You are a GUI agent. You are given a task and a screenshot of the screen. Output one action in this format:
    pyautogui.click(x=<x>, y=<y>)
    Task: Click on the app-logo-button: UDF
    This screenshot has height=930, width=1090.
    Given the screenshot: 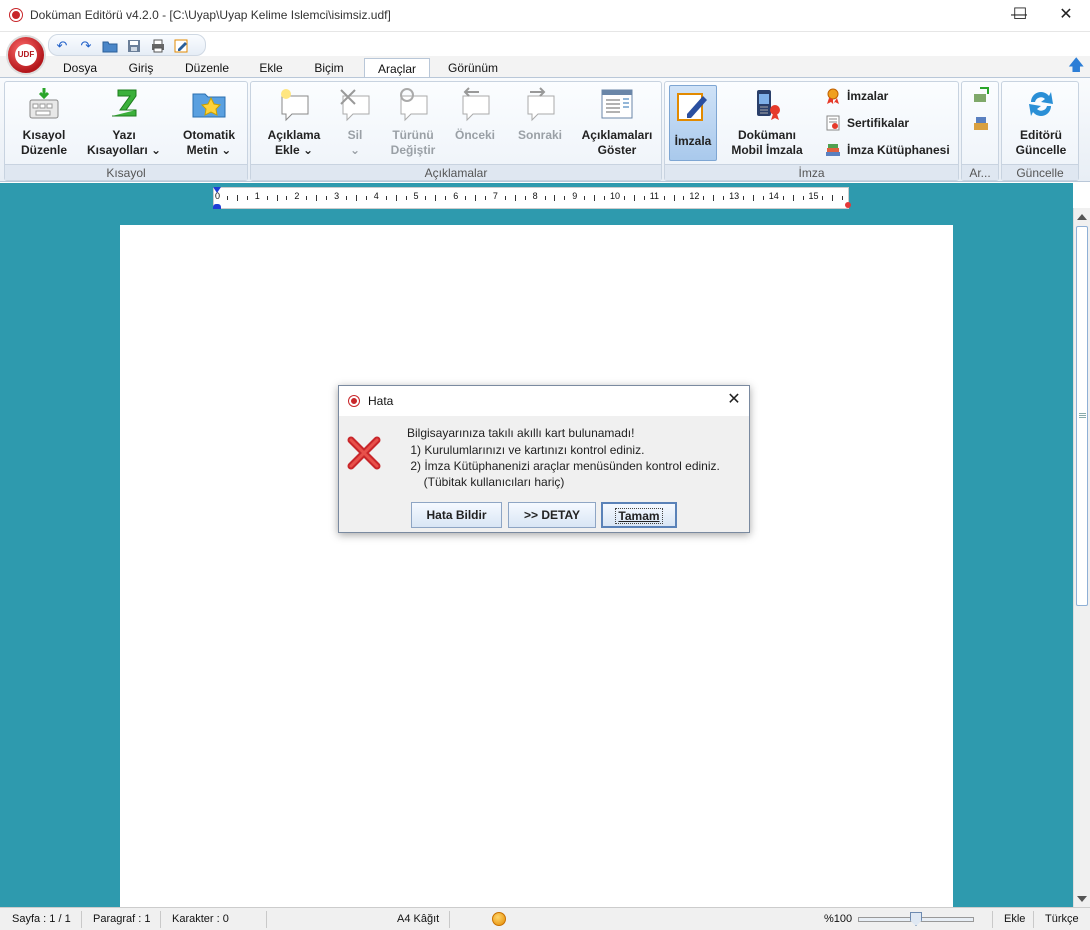 What is the action you would take?
    pyautogui.click(x=26, y=55)
    